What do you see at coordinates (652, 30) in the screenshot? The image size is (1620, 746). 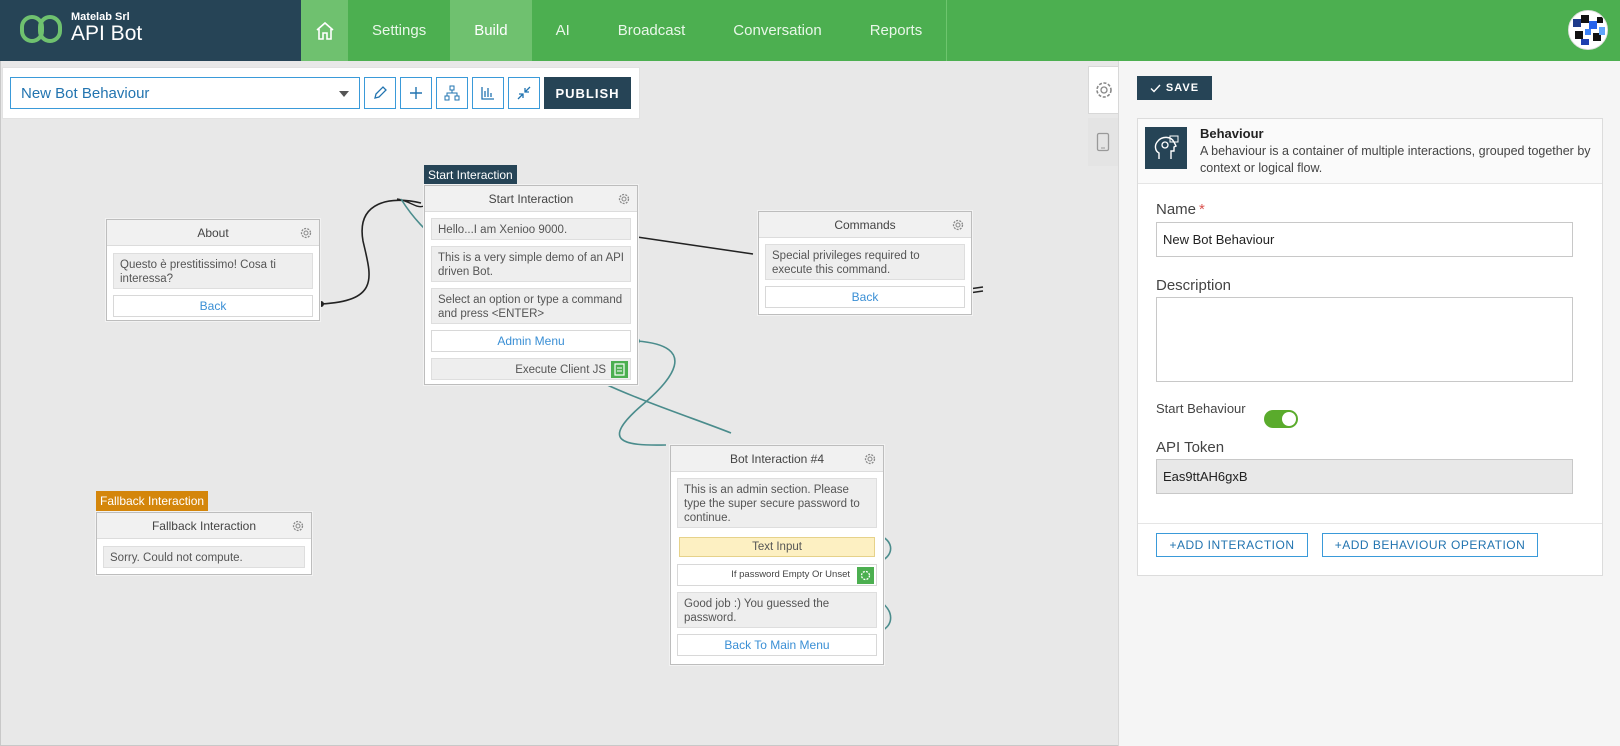 I see `nav-broadcast: Broadcast` at bounding box center [652, 30].